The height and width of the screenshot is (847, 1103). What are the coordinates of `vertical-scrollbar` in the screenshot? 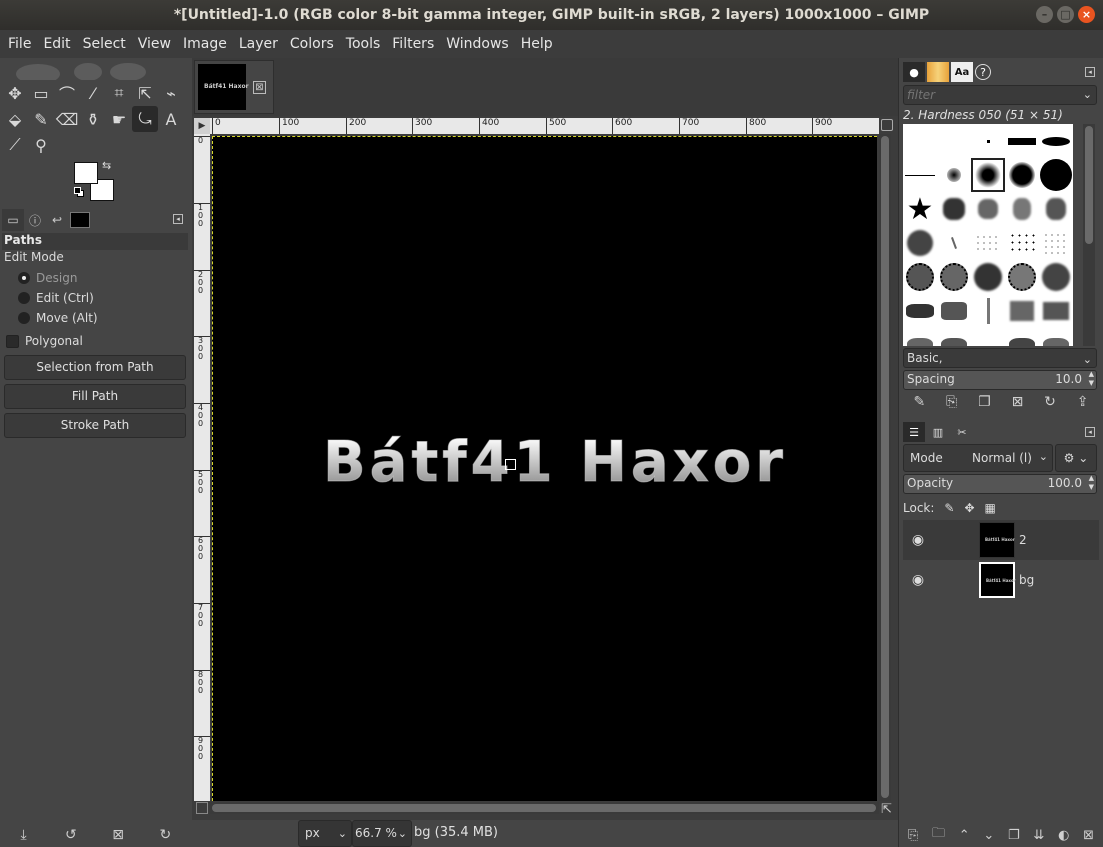 It's located at (885, 467).